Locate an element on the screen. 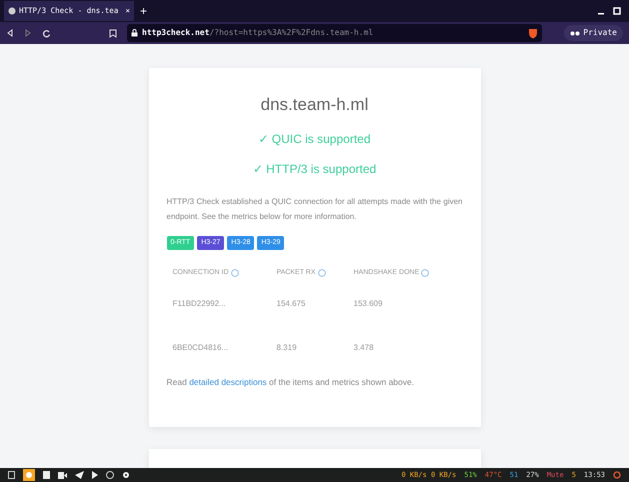  maximize-icon is located at coordinates (617, 11).